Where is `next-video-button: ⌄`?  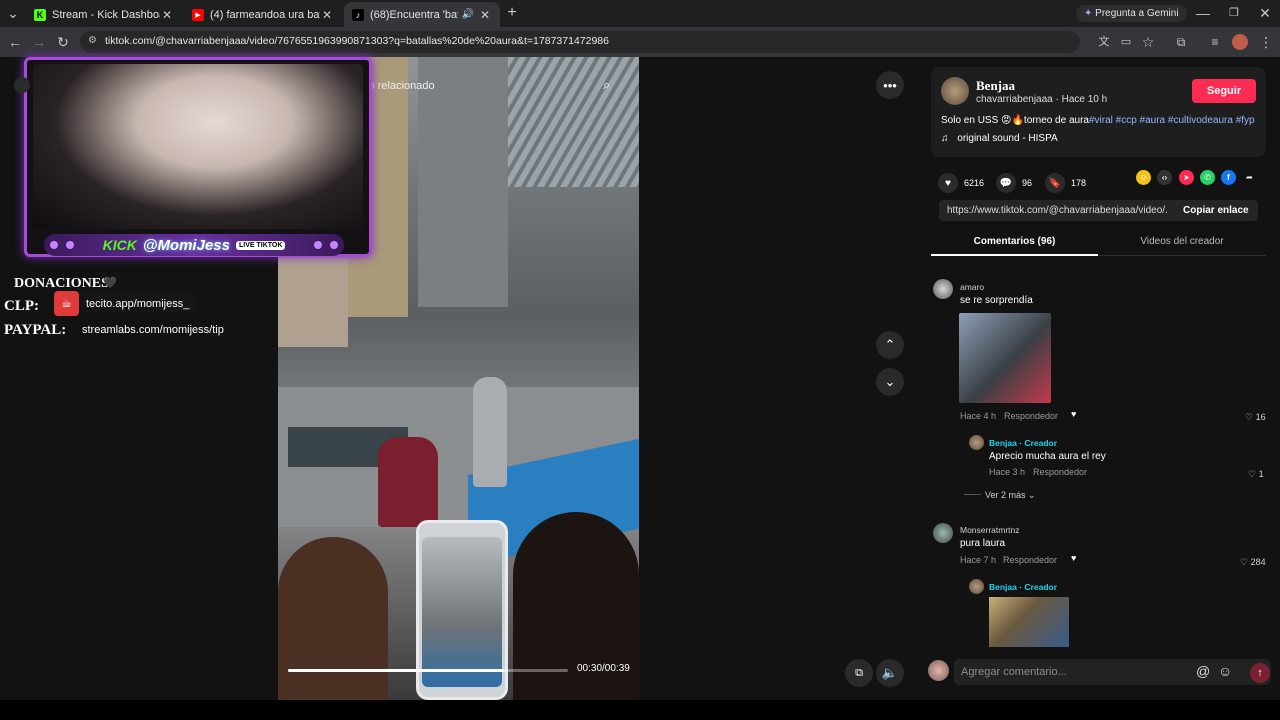
next-video-button: ⌄ is located at coordinates (890, 382).